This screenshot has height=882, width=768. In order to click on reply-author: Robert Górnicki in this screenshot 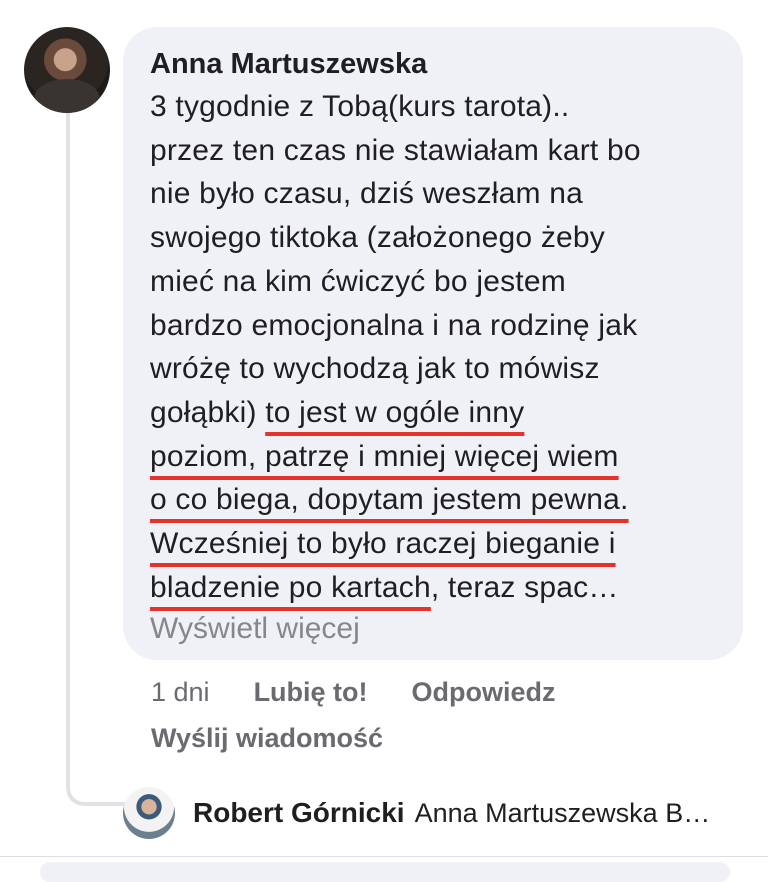, I will do `click(299, 813)`.